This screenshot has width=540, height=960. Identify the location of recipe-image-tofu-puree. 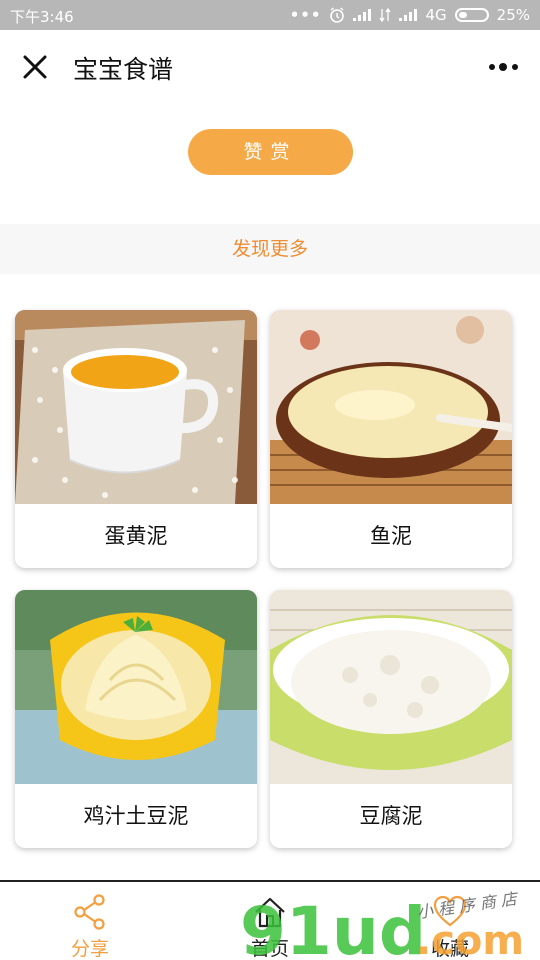
(391, 687).